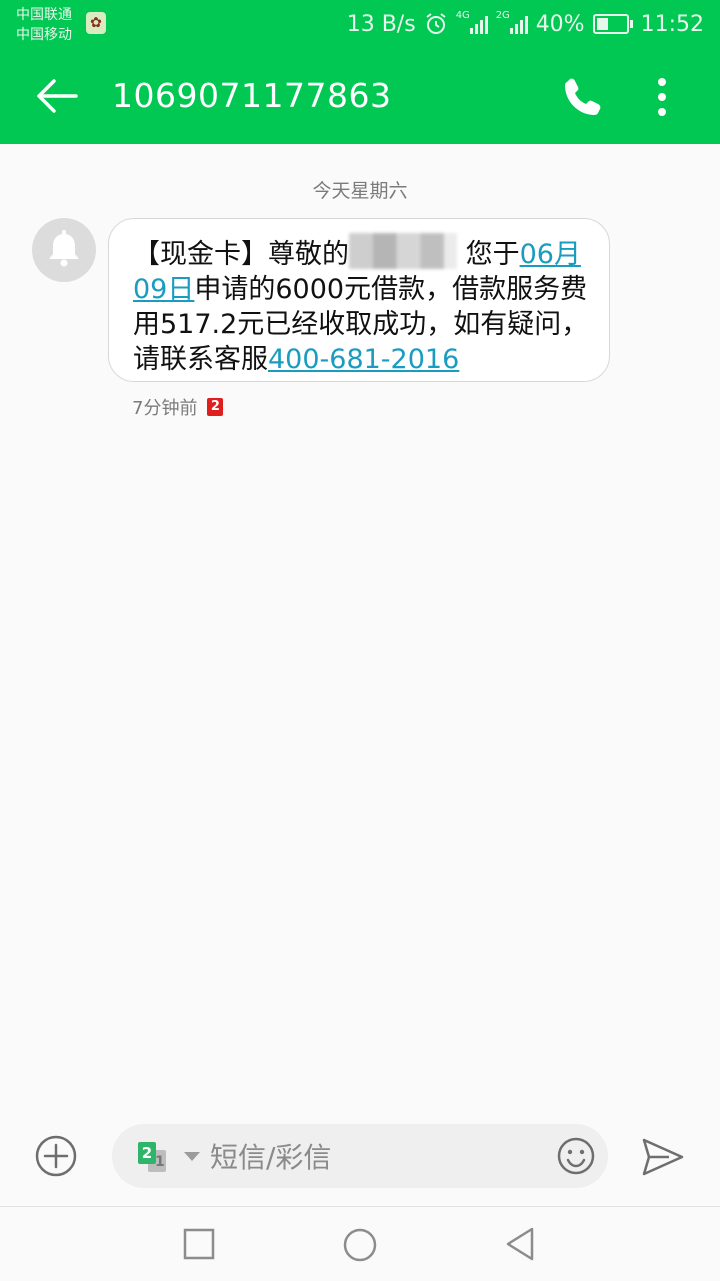  What do you see at coordinates (44, 15) in the screenshot?
I see `carrier-1: 中国联通` at bounding box center [44, 15].